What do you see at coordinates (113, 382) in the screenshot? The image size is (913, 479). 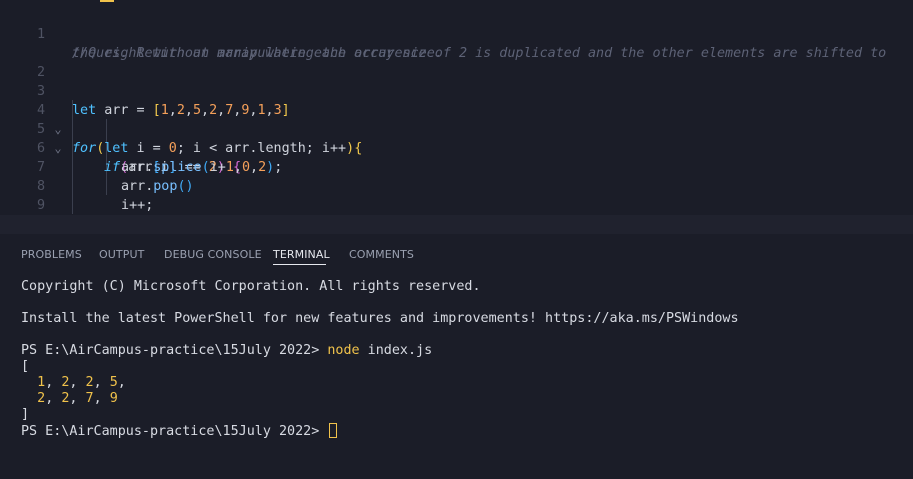 I see `output-value: 5` at bounding box center [113, 382].